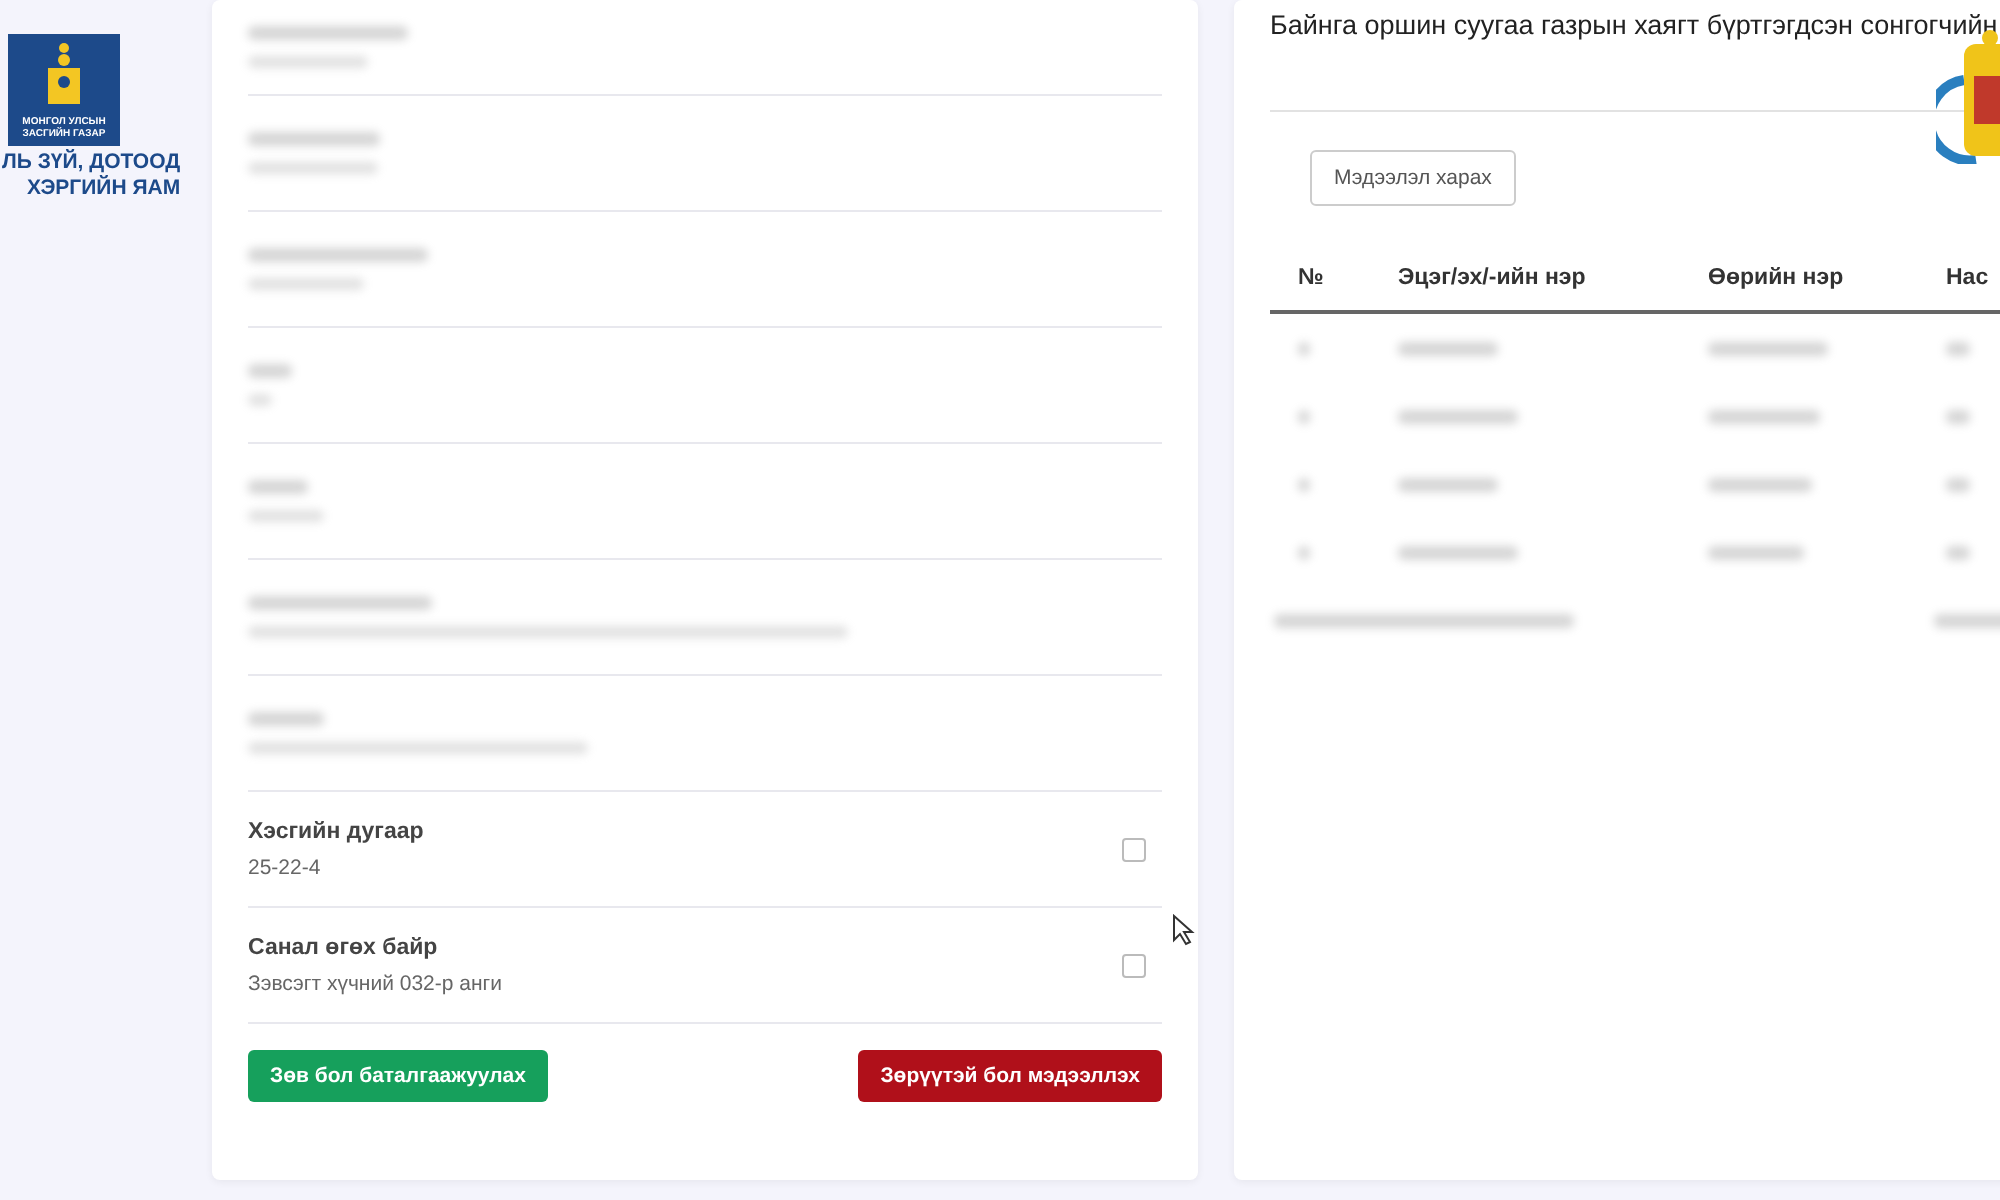  What do you see at coordinates (1959, 279) in the screenshot?
I see `column-header: Нас` at bounding box center [1959, 279].